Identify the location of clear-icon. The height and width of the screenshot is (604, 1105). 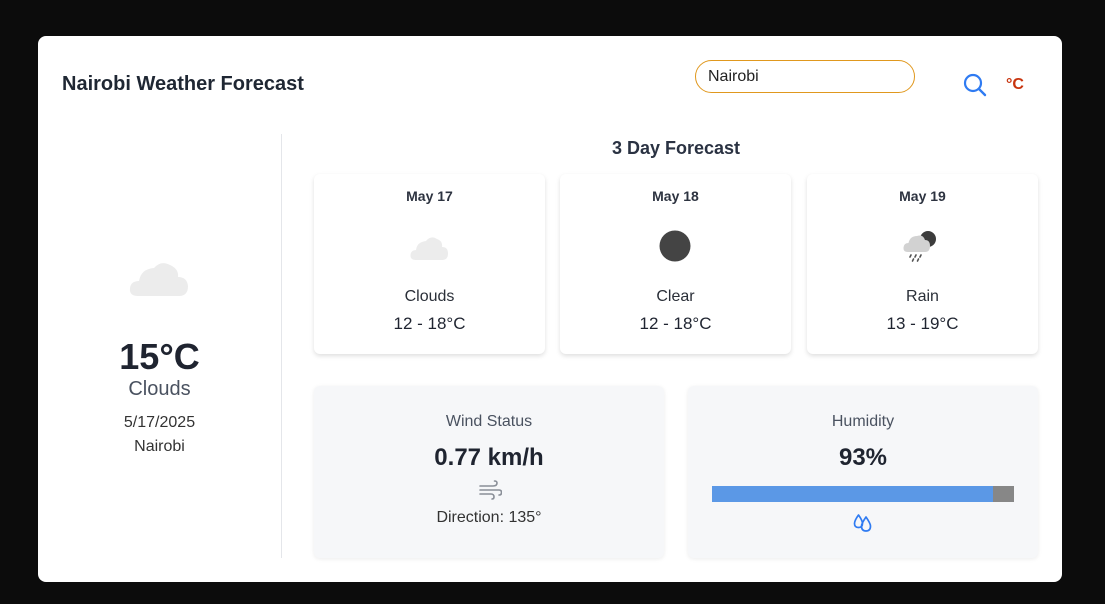
(675, 246).